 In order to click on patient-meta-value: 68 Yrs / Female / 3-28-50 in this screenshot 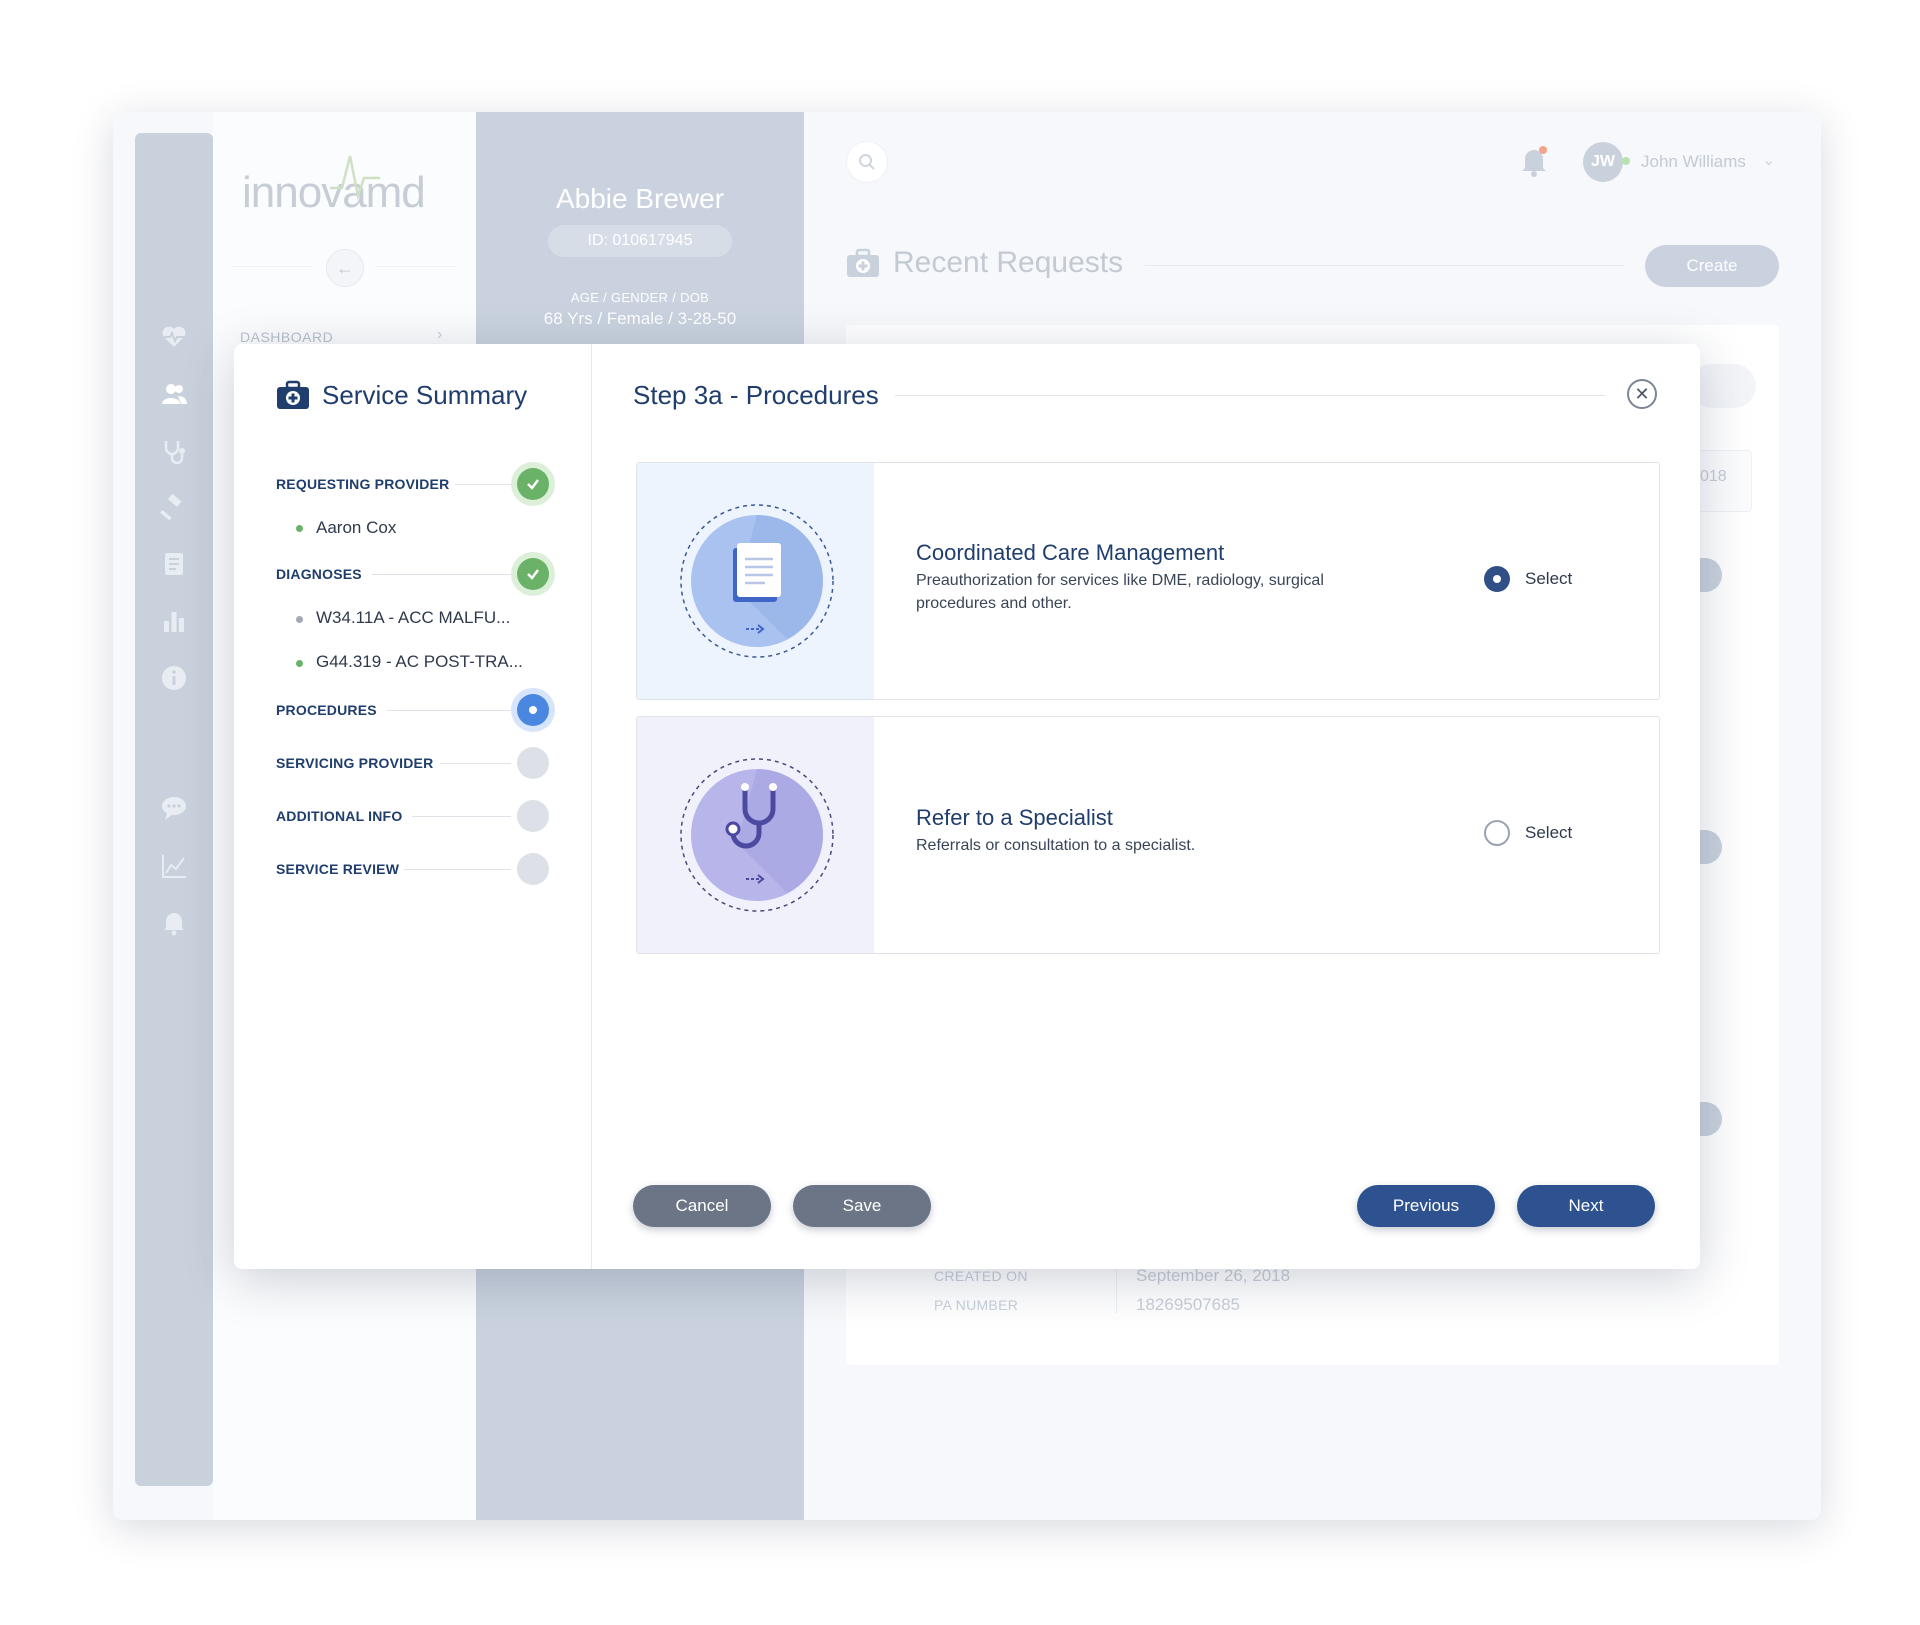, I will do `click(640, 318)`.